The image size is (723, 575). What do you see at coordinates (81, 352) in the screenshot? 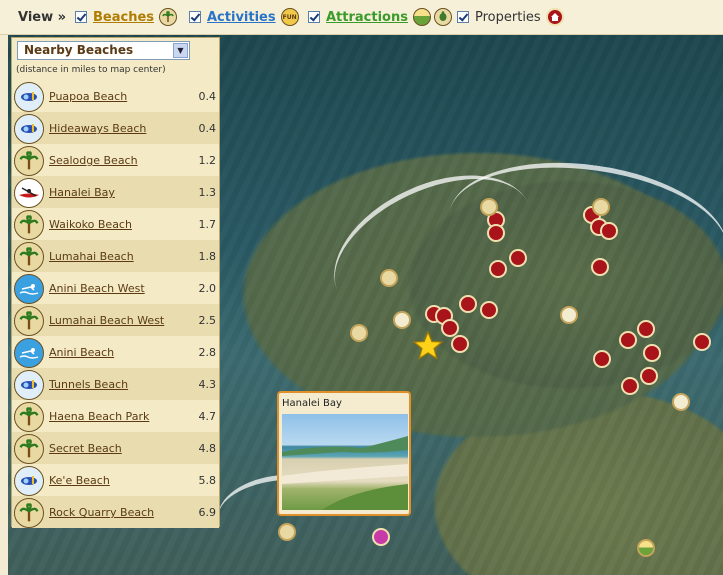
I see `beach-name: Anini Beach` at bounding box center [81, 352].